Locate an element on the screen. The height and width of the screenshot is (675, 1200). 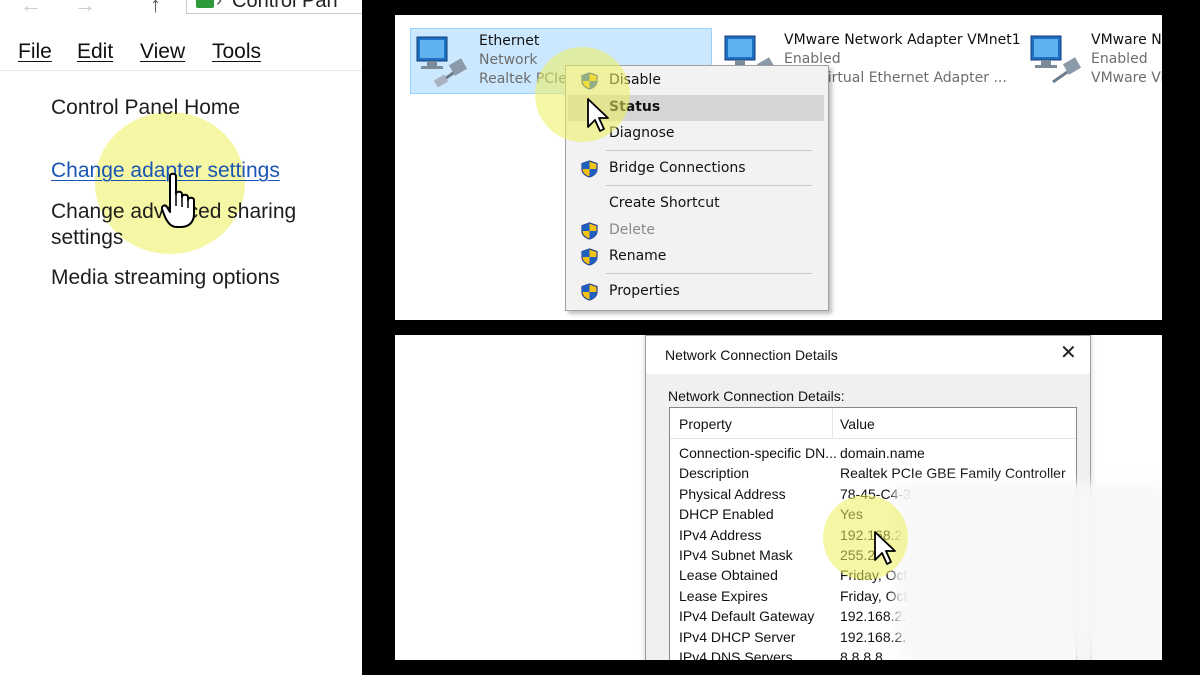
dialog-title-bar: Network Connection Details ✕ is located at coordinates (868, 355).